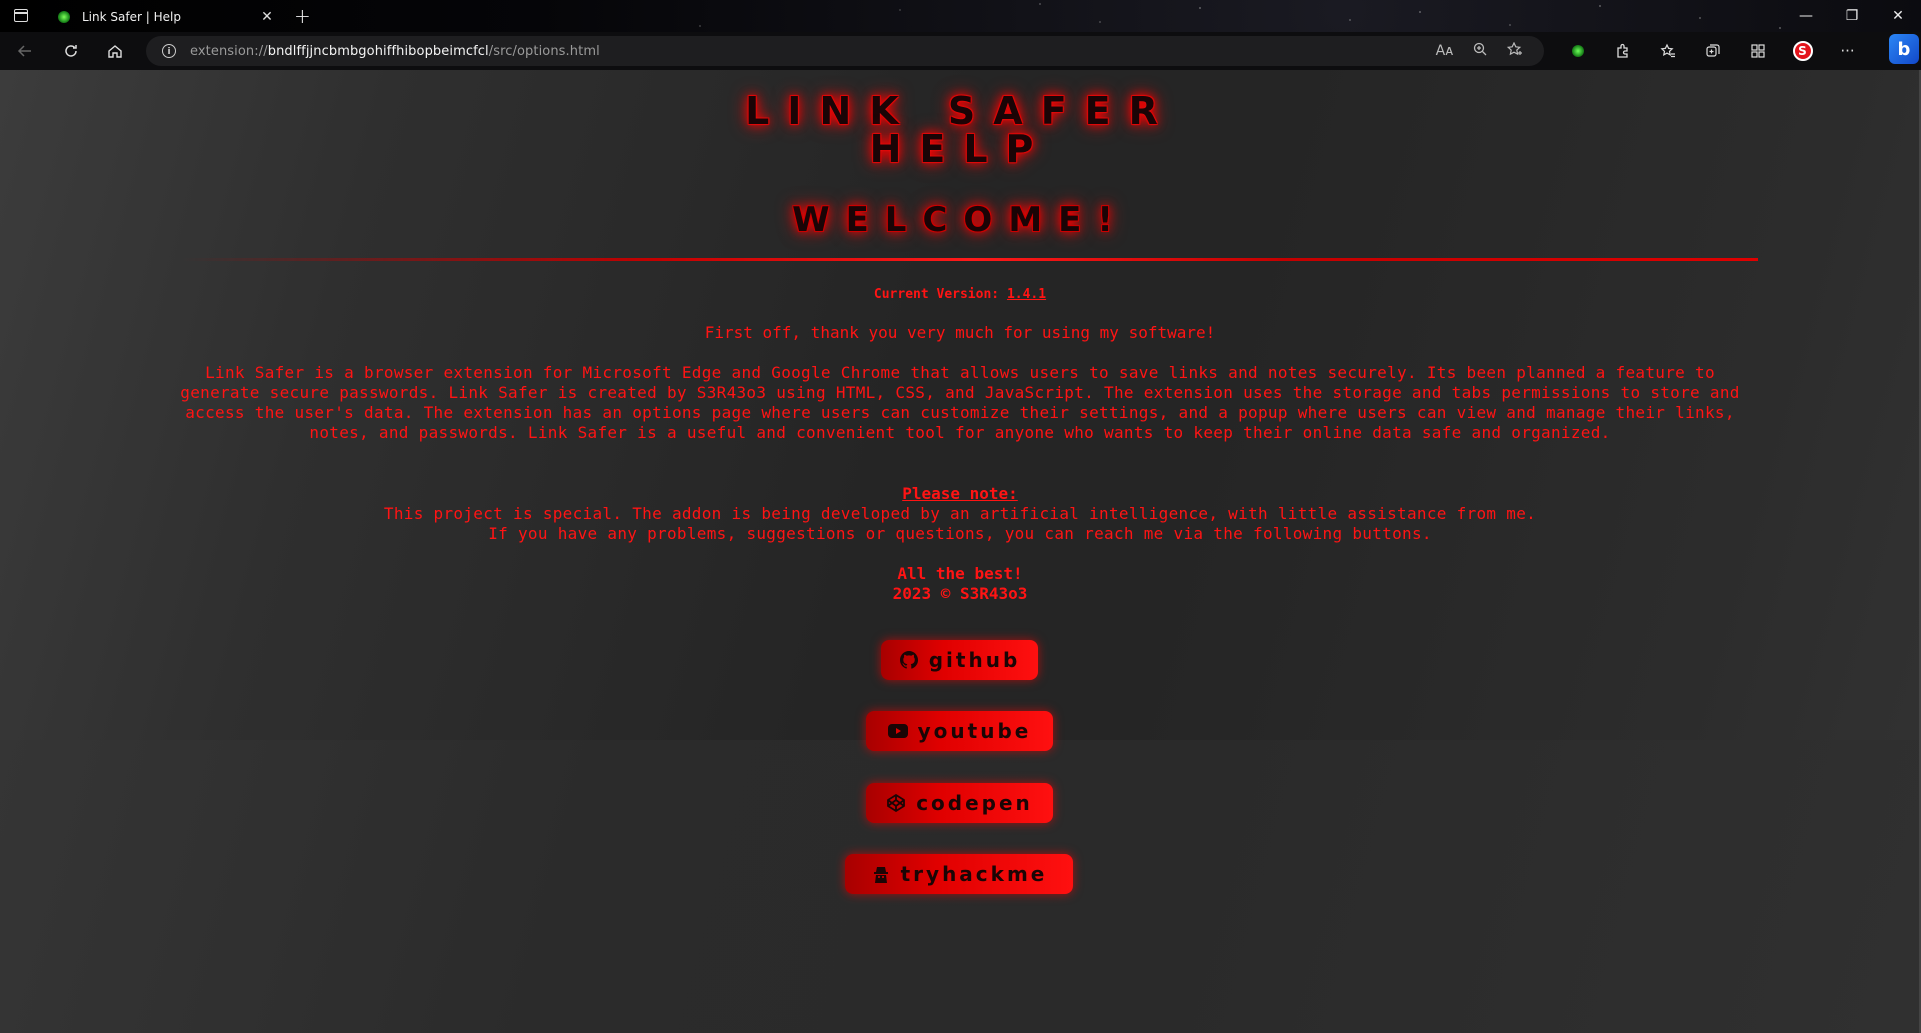 The height and width of the screenshot is (1033, 1921). Describe the element at coordinates (267, 17) in the screenshot. I see `tab-close-icon: ✕` at that location.